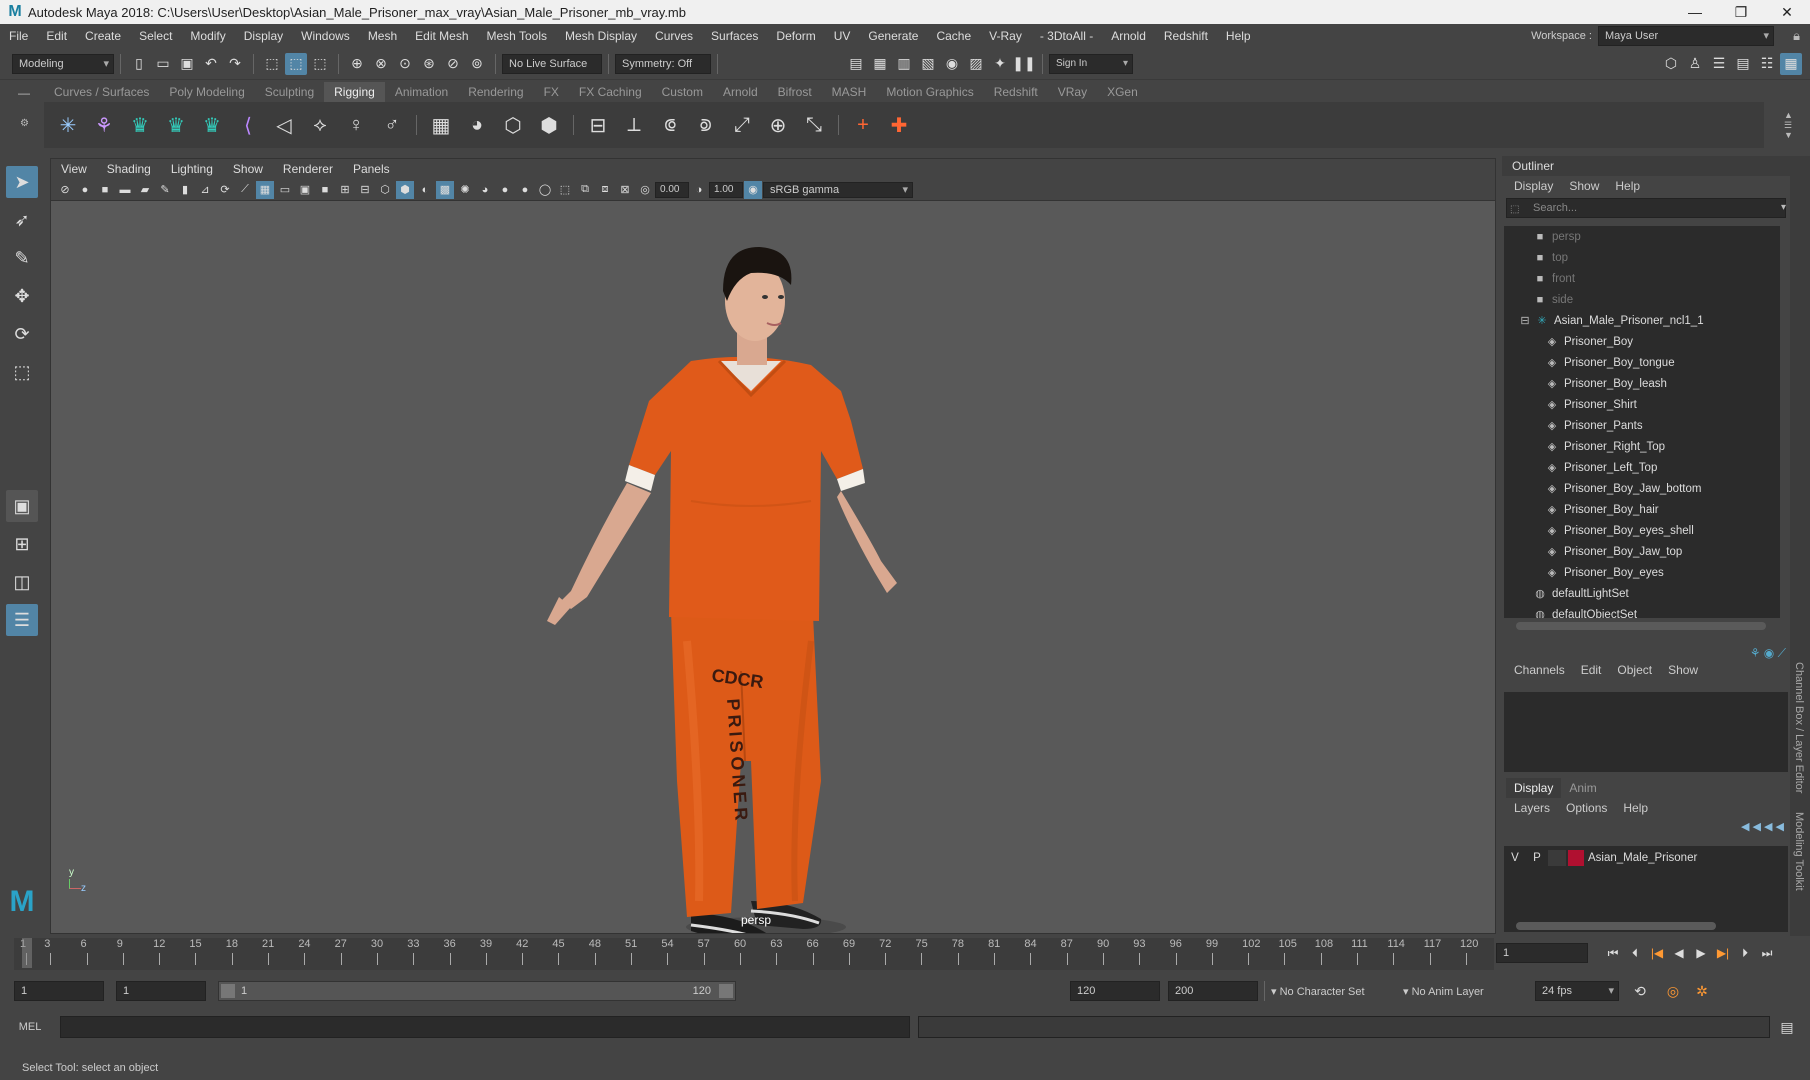  Describe the element at coordinates (1537, 858) in the screenshot. I see `layer-playback-toggle: P` at that location.